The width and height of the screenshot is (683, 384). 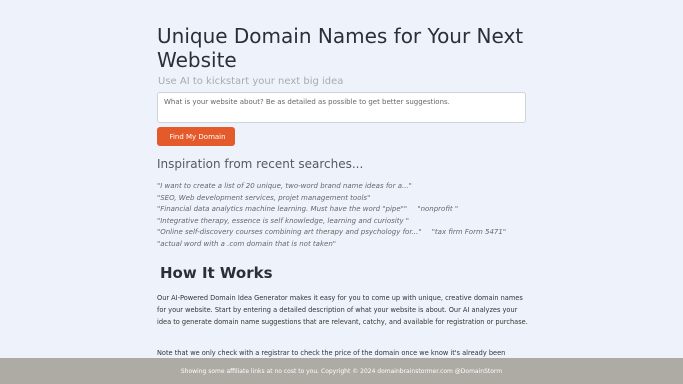 I want to click on how-it-works-heading: How It Works, so click(x=215, y=273).